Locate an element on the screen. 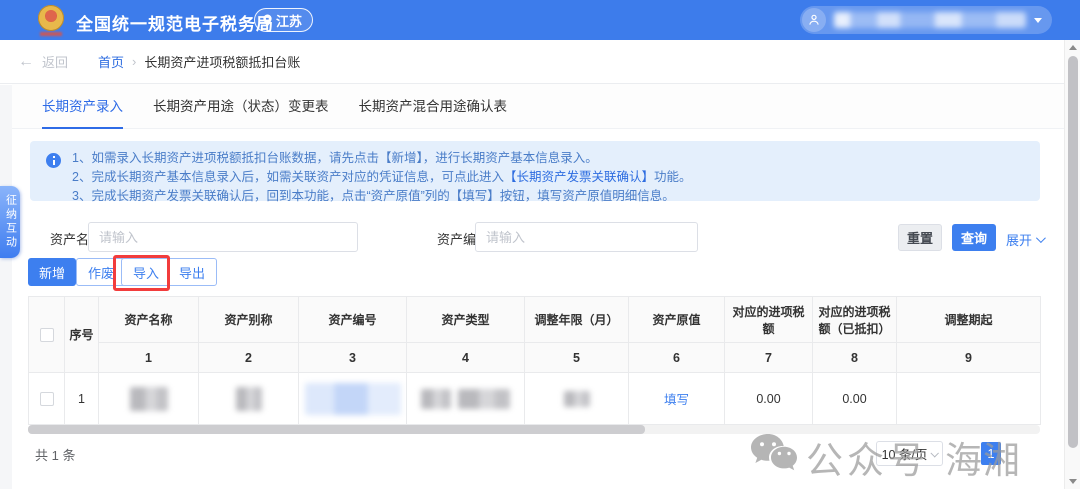 The image size is (1080, 489). wechat-icon is located at coordinates (774, 456).